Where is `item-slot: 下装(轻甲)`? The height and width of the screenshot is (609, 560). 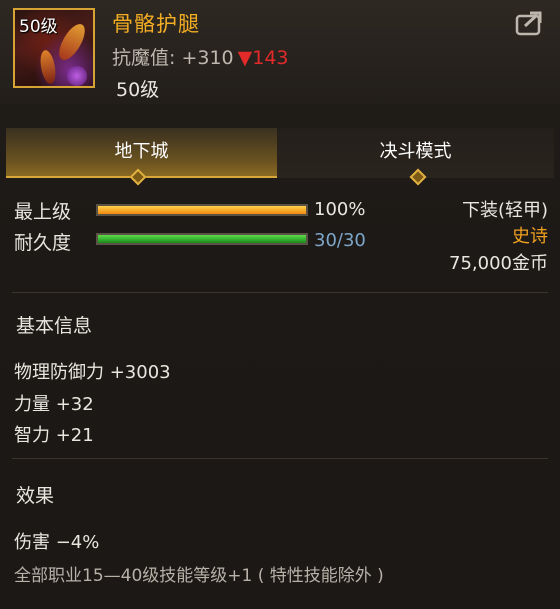
item-slot: 下装(轻甲) is located at coordinates (504, 210).